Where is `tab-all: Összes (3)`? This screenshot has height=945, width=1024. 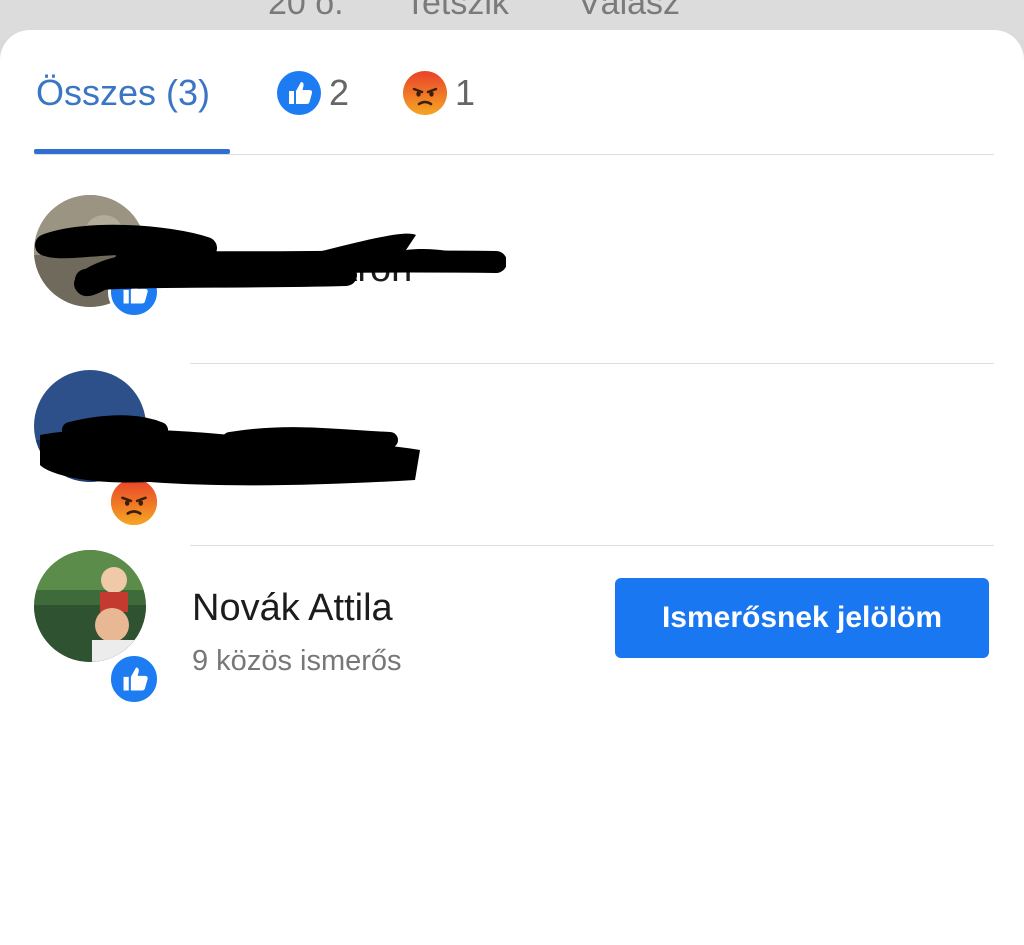 tab-all: Összes (3) is located at coordinates (123, 93).